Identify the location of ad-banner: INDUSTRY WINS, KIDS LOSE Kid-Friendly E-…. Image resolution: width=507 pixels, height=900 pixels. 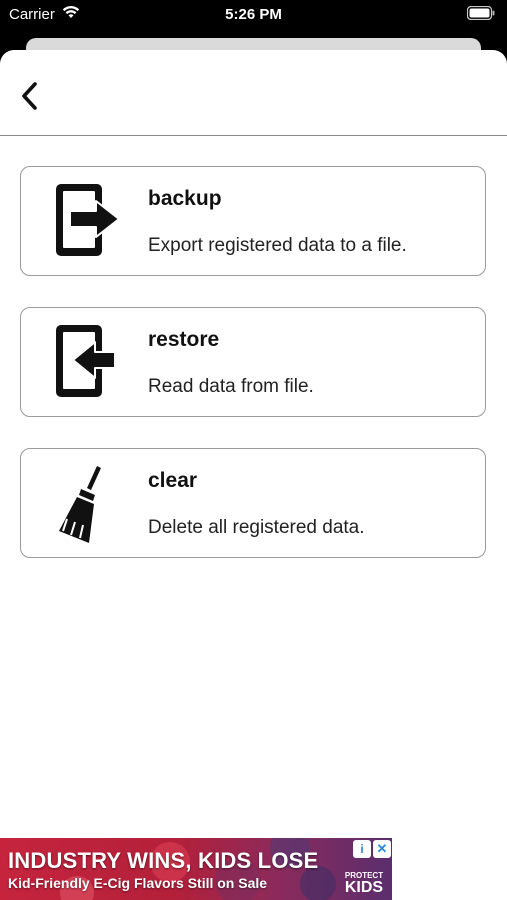
(196, 869).